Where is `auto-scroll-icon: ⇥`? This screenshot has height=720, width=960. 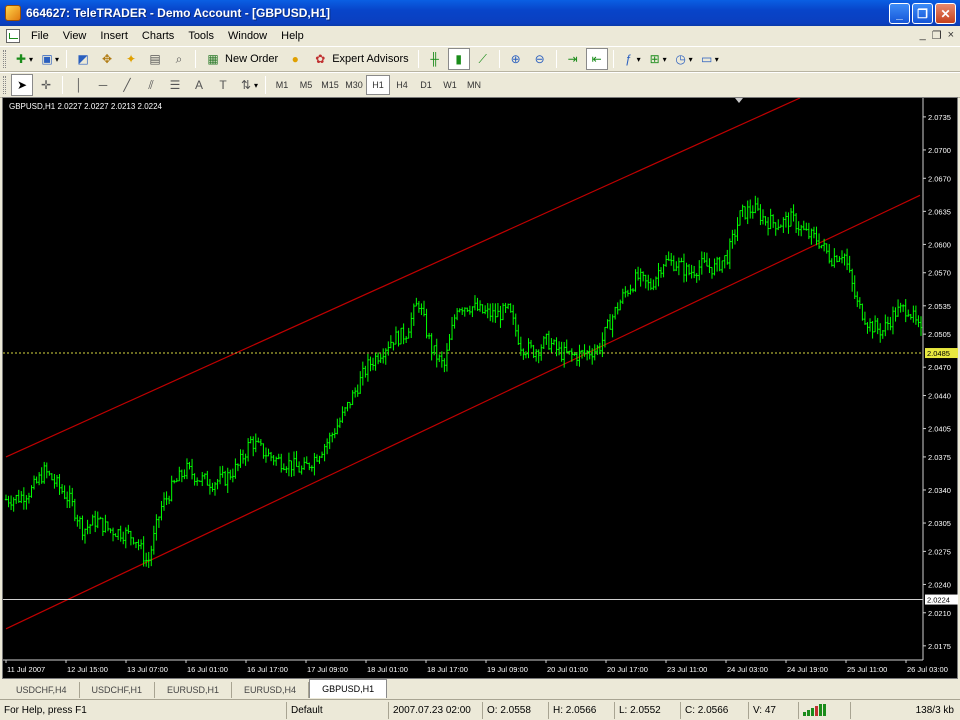
auto-scroll-icon: ⇥ is located at coordinates (572, 59).